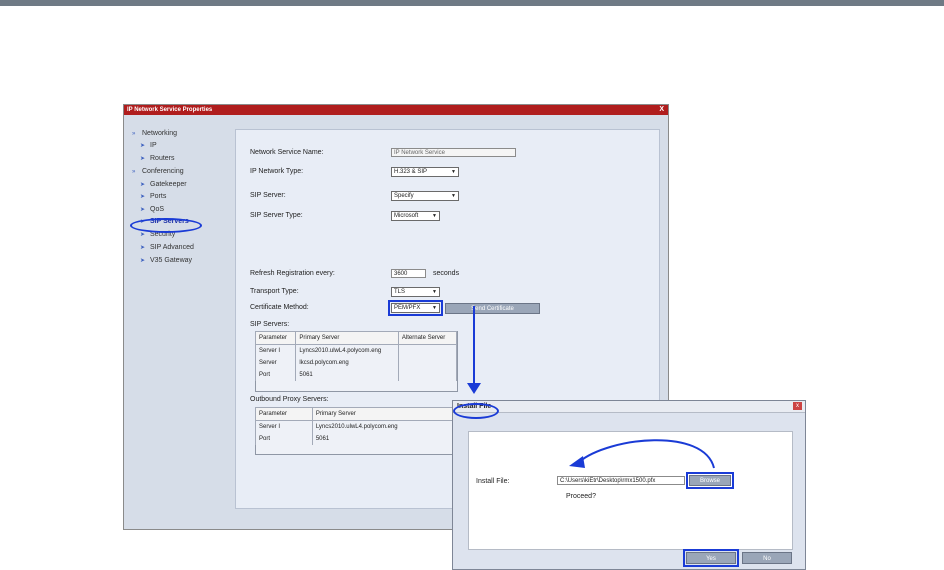  Describe the element at coordinates (154, 134) in the screenshot. I see `nav-item-networking: » Networking` at that location.